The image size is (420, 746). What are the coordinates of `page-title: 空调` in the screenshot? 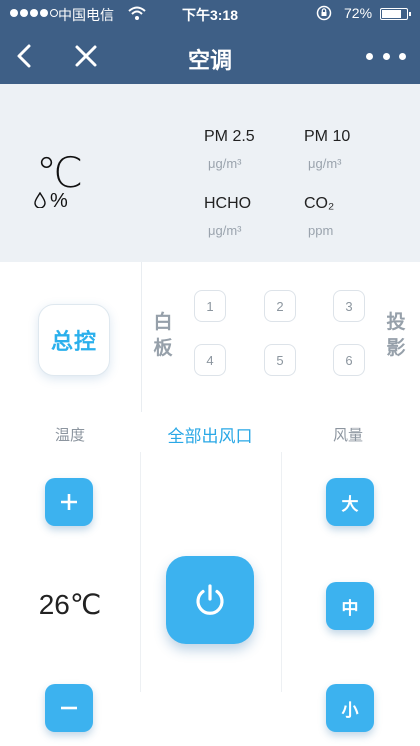 It's located at (209, 60).